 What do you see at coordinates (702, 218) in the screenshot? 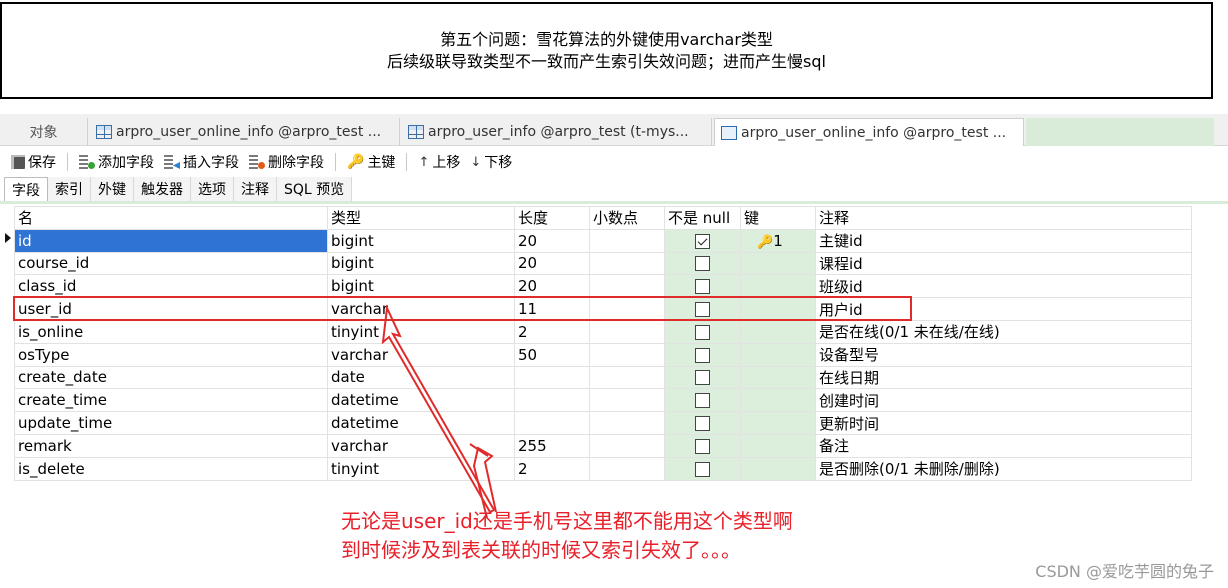
I see `col-header-not-null: 不是 null` at bounding box center [702, 218].